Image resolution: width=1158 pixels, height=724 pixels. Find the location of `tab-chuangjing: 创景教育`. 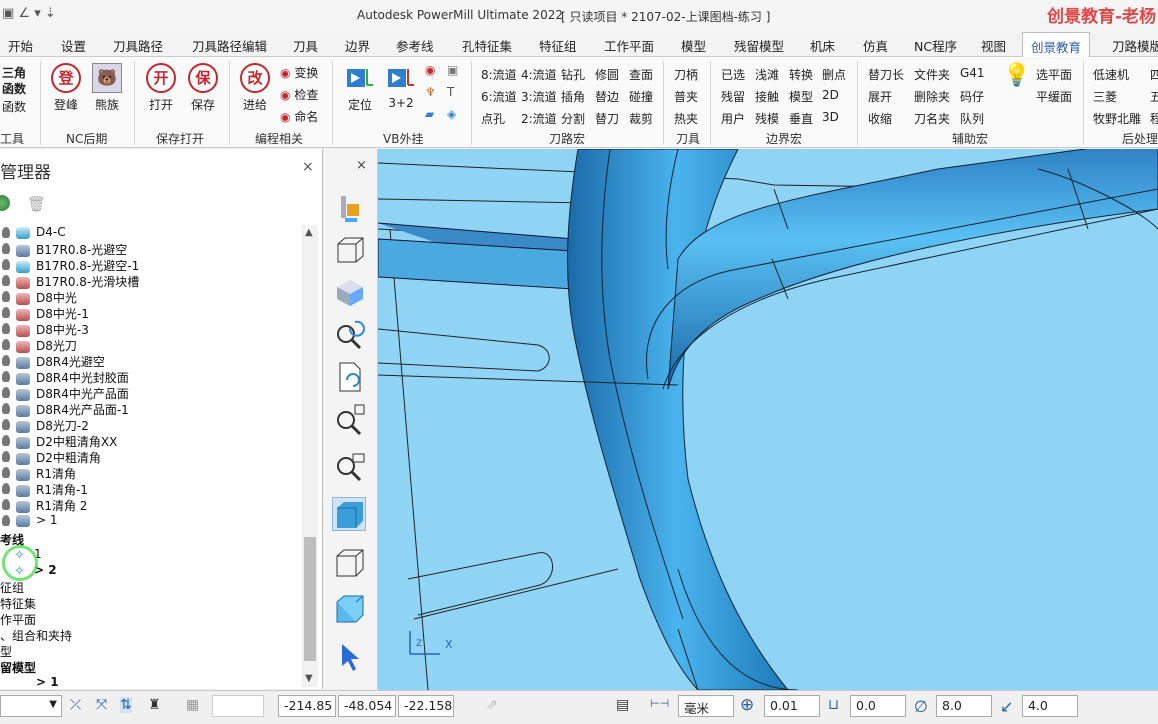

tab-chuangjing: 创景教育 is located at coordinates (1056, 45).